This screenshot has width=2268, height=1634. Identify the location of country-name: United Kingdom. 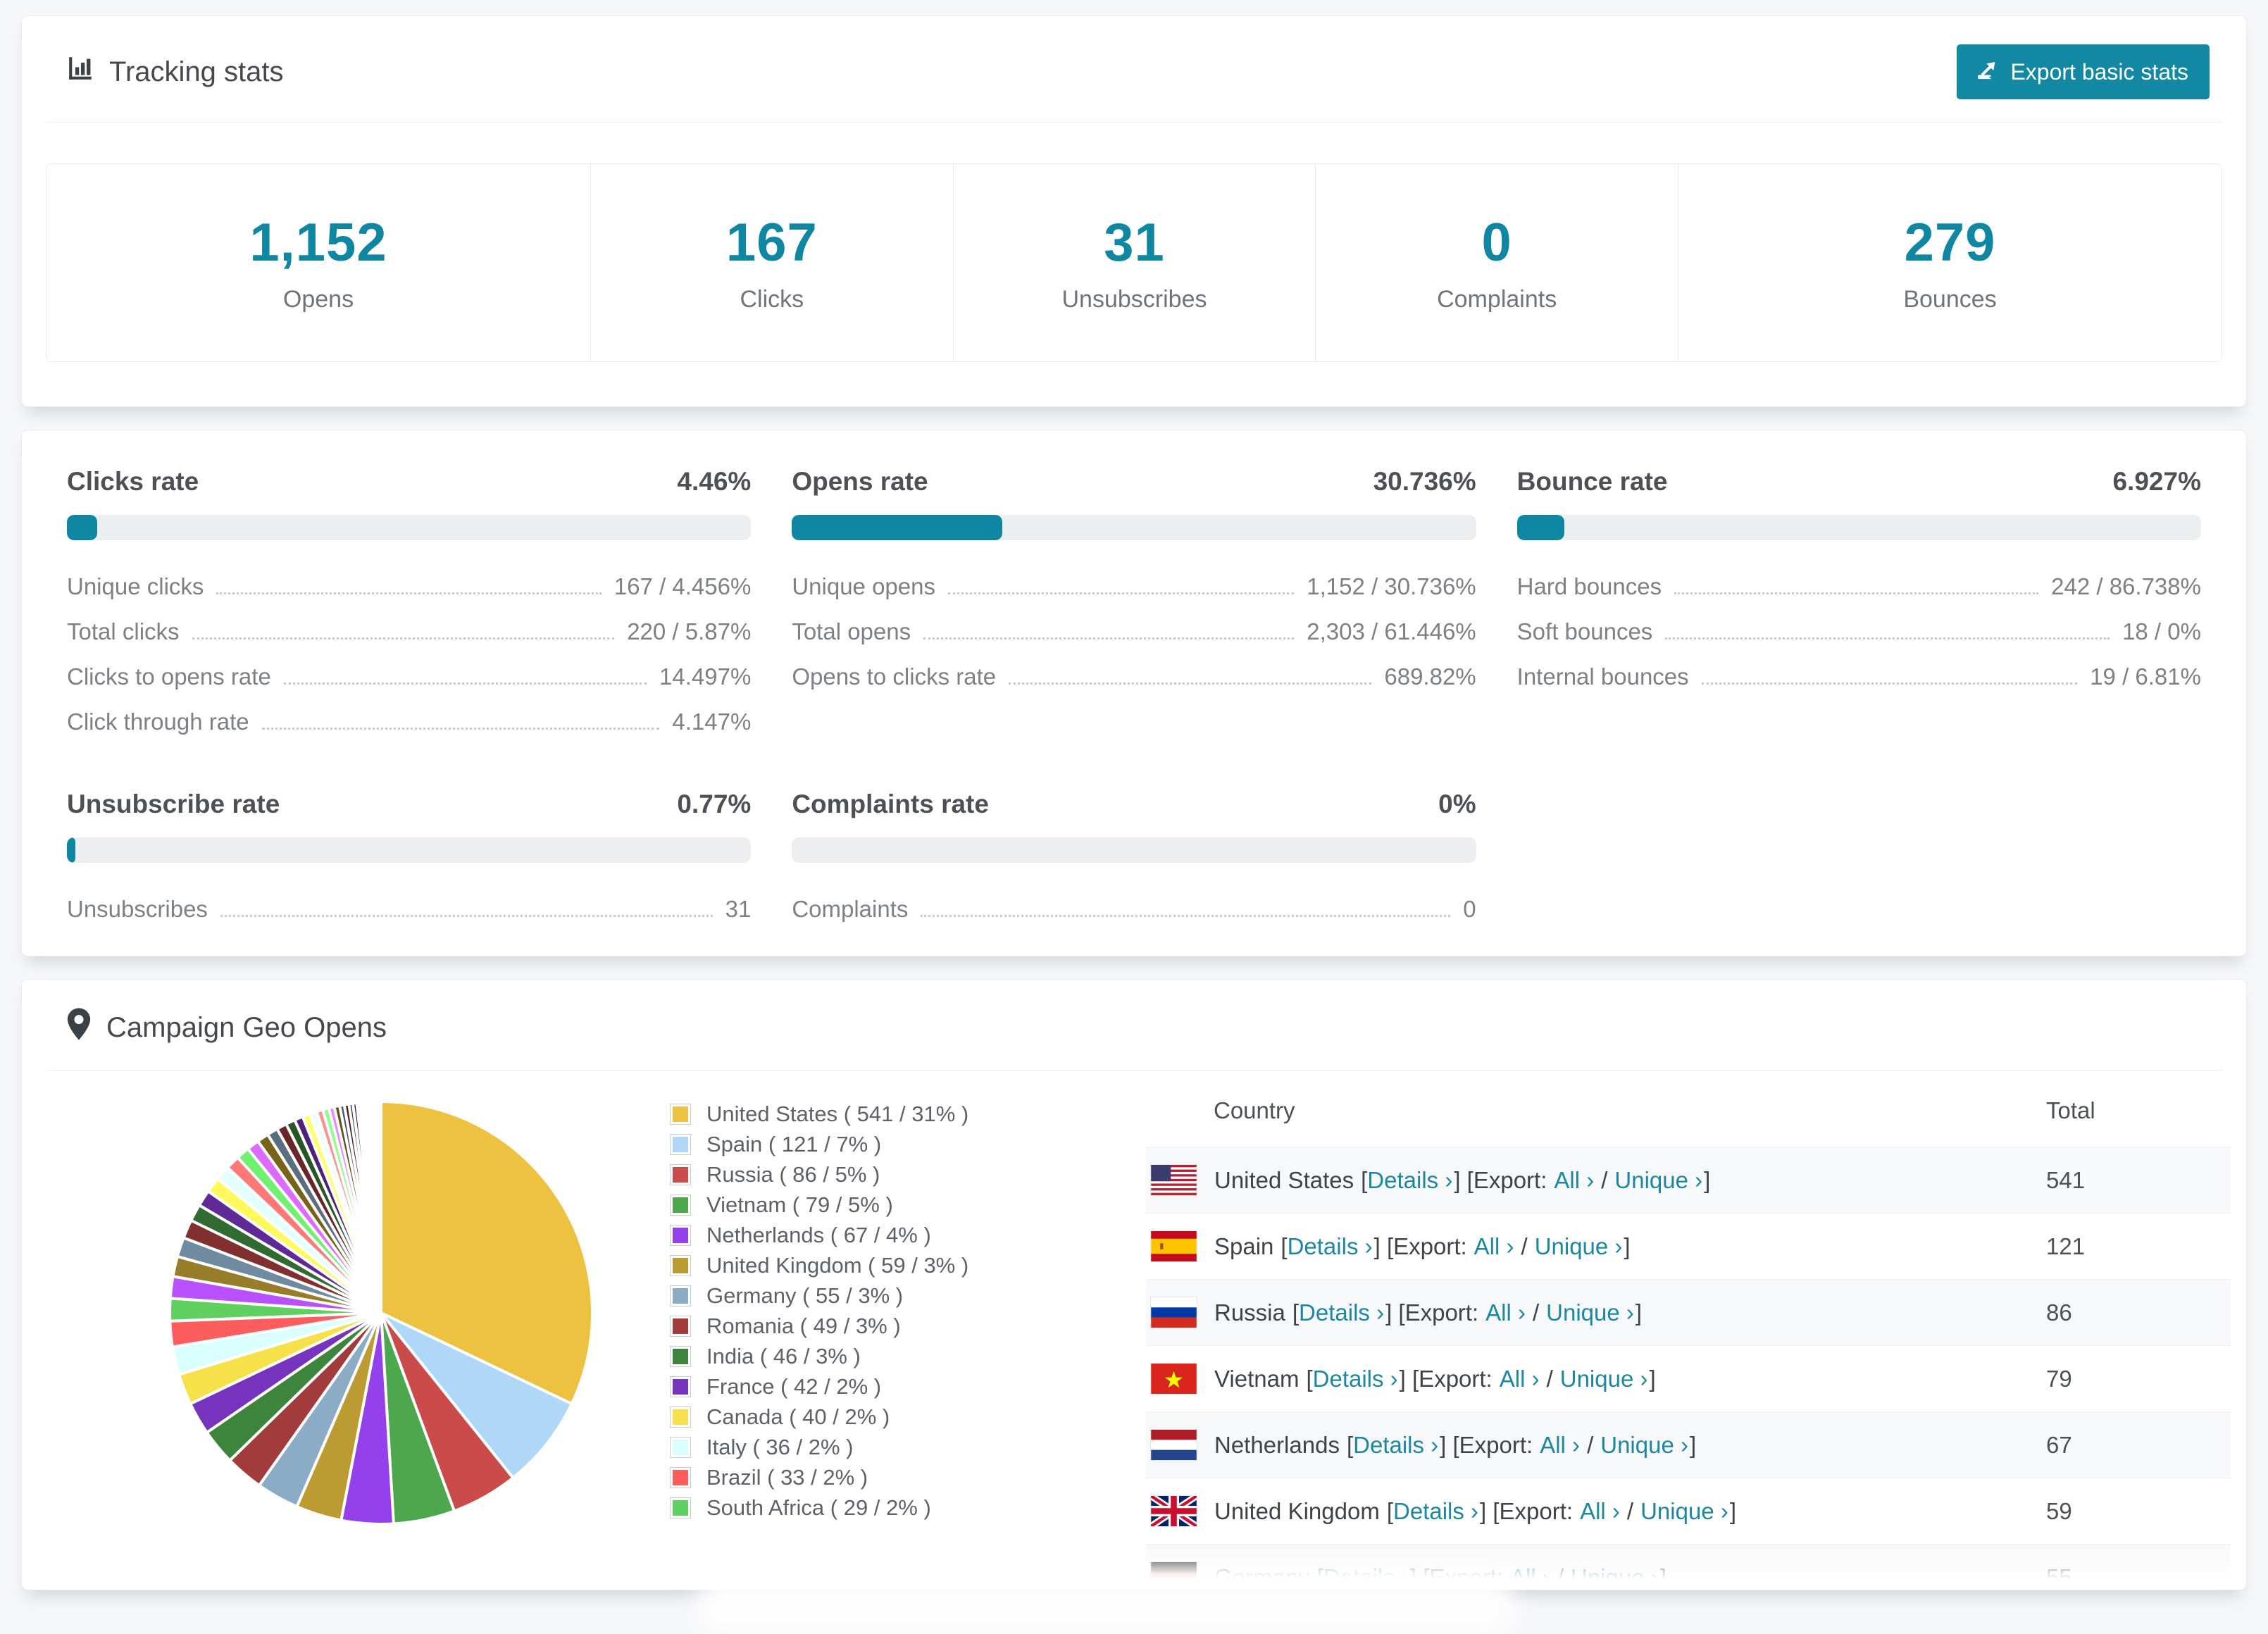
(1297, 1510).